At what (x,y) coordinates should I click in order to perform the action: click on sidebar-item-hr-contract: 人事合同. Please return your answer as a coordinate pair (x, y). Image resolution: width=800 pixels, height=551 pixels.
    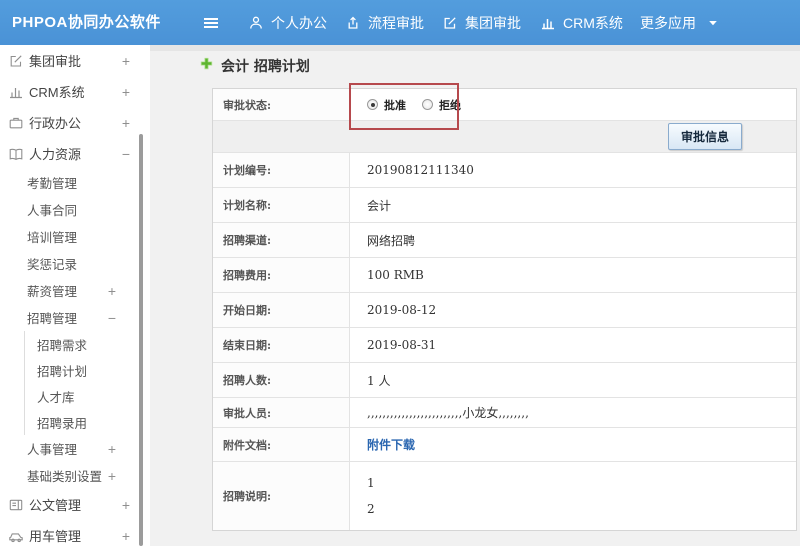
    Looking at the image, I should click on (75, 209).